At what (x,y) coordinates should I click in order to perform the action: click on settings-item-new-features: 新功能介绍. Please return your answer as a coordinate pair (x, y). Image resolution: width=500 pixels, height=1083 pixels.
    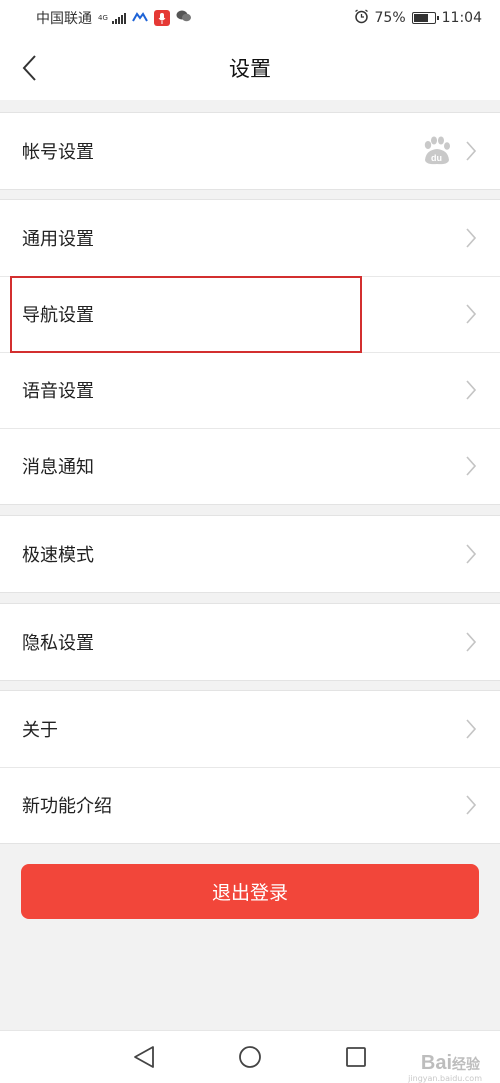
    Looking at the image, I should click on (250, 805).